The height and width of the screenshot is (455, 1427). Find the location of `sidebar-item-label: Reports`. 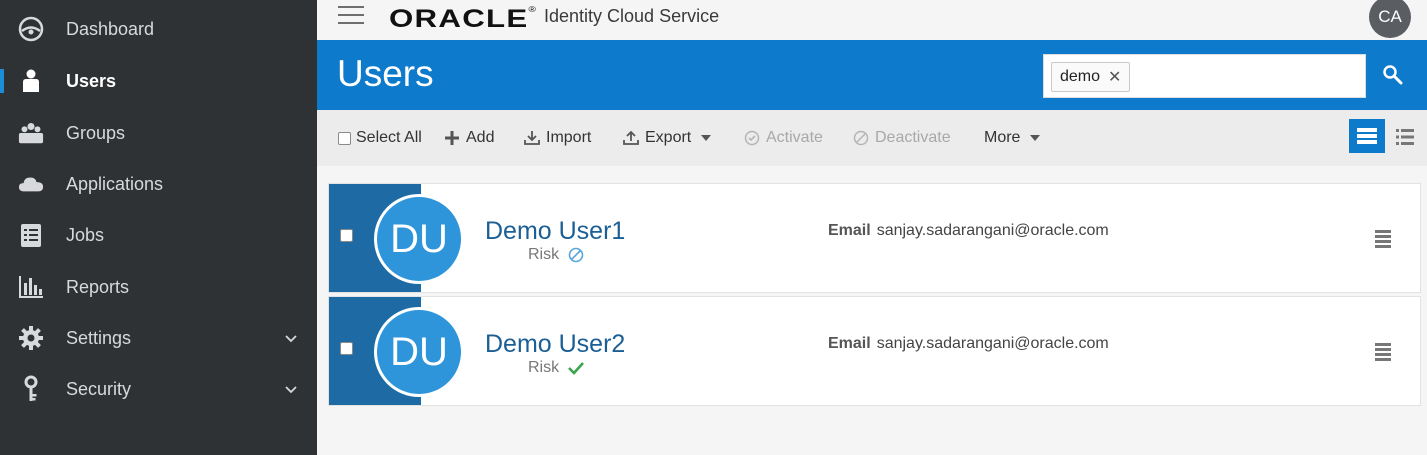

sidebar-item-label: Reports is located at coordinates (98, 286).